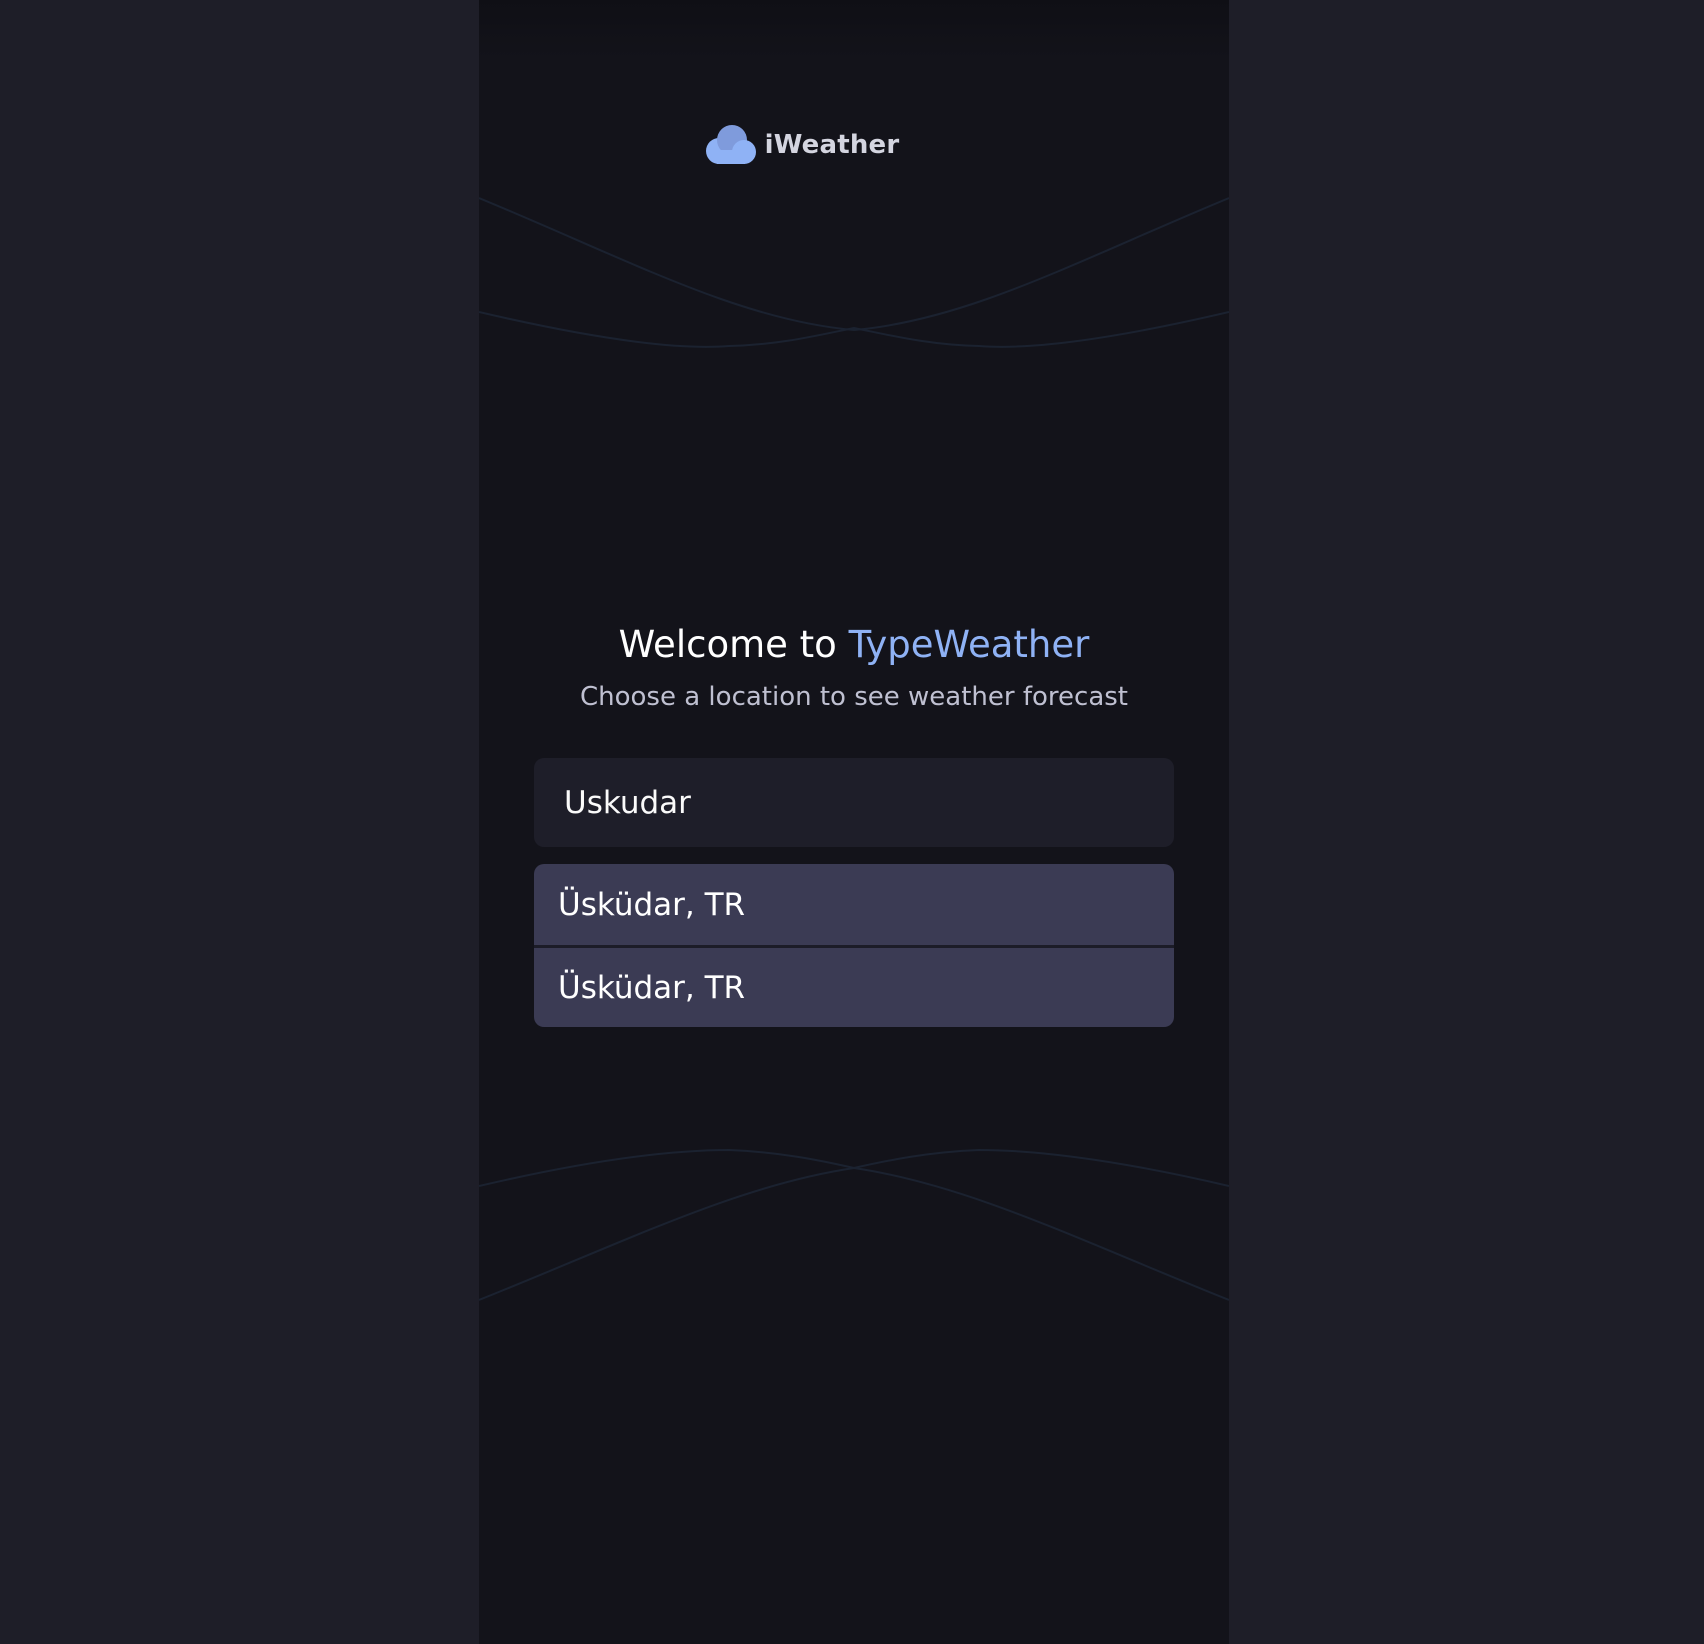  I want to click on location-search-input, so click(854, 802).